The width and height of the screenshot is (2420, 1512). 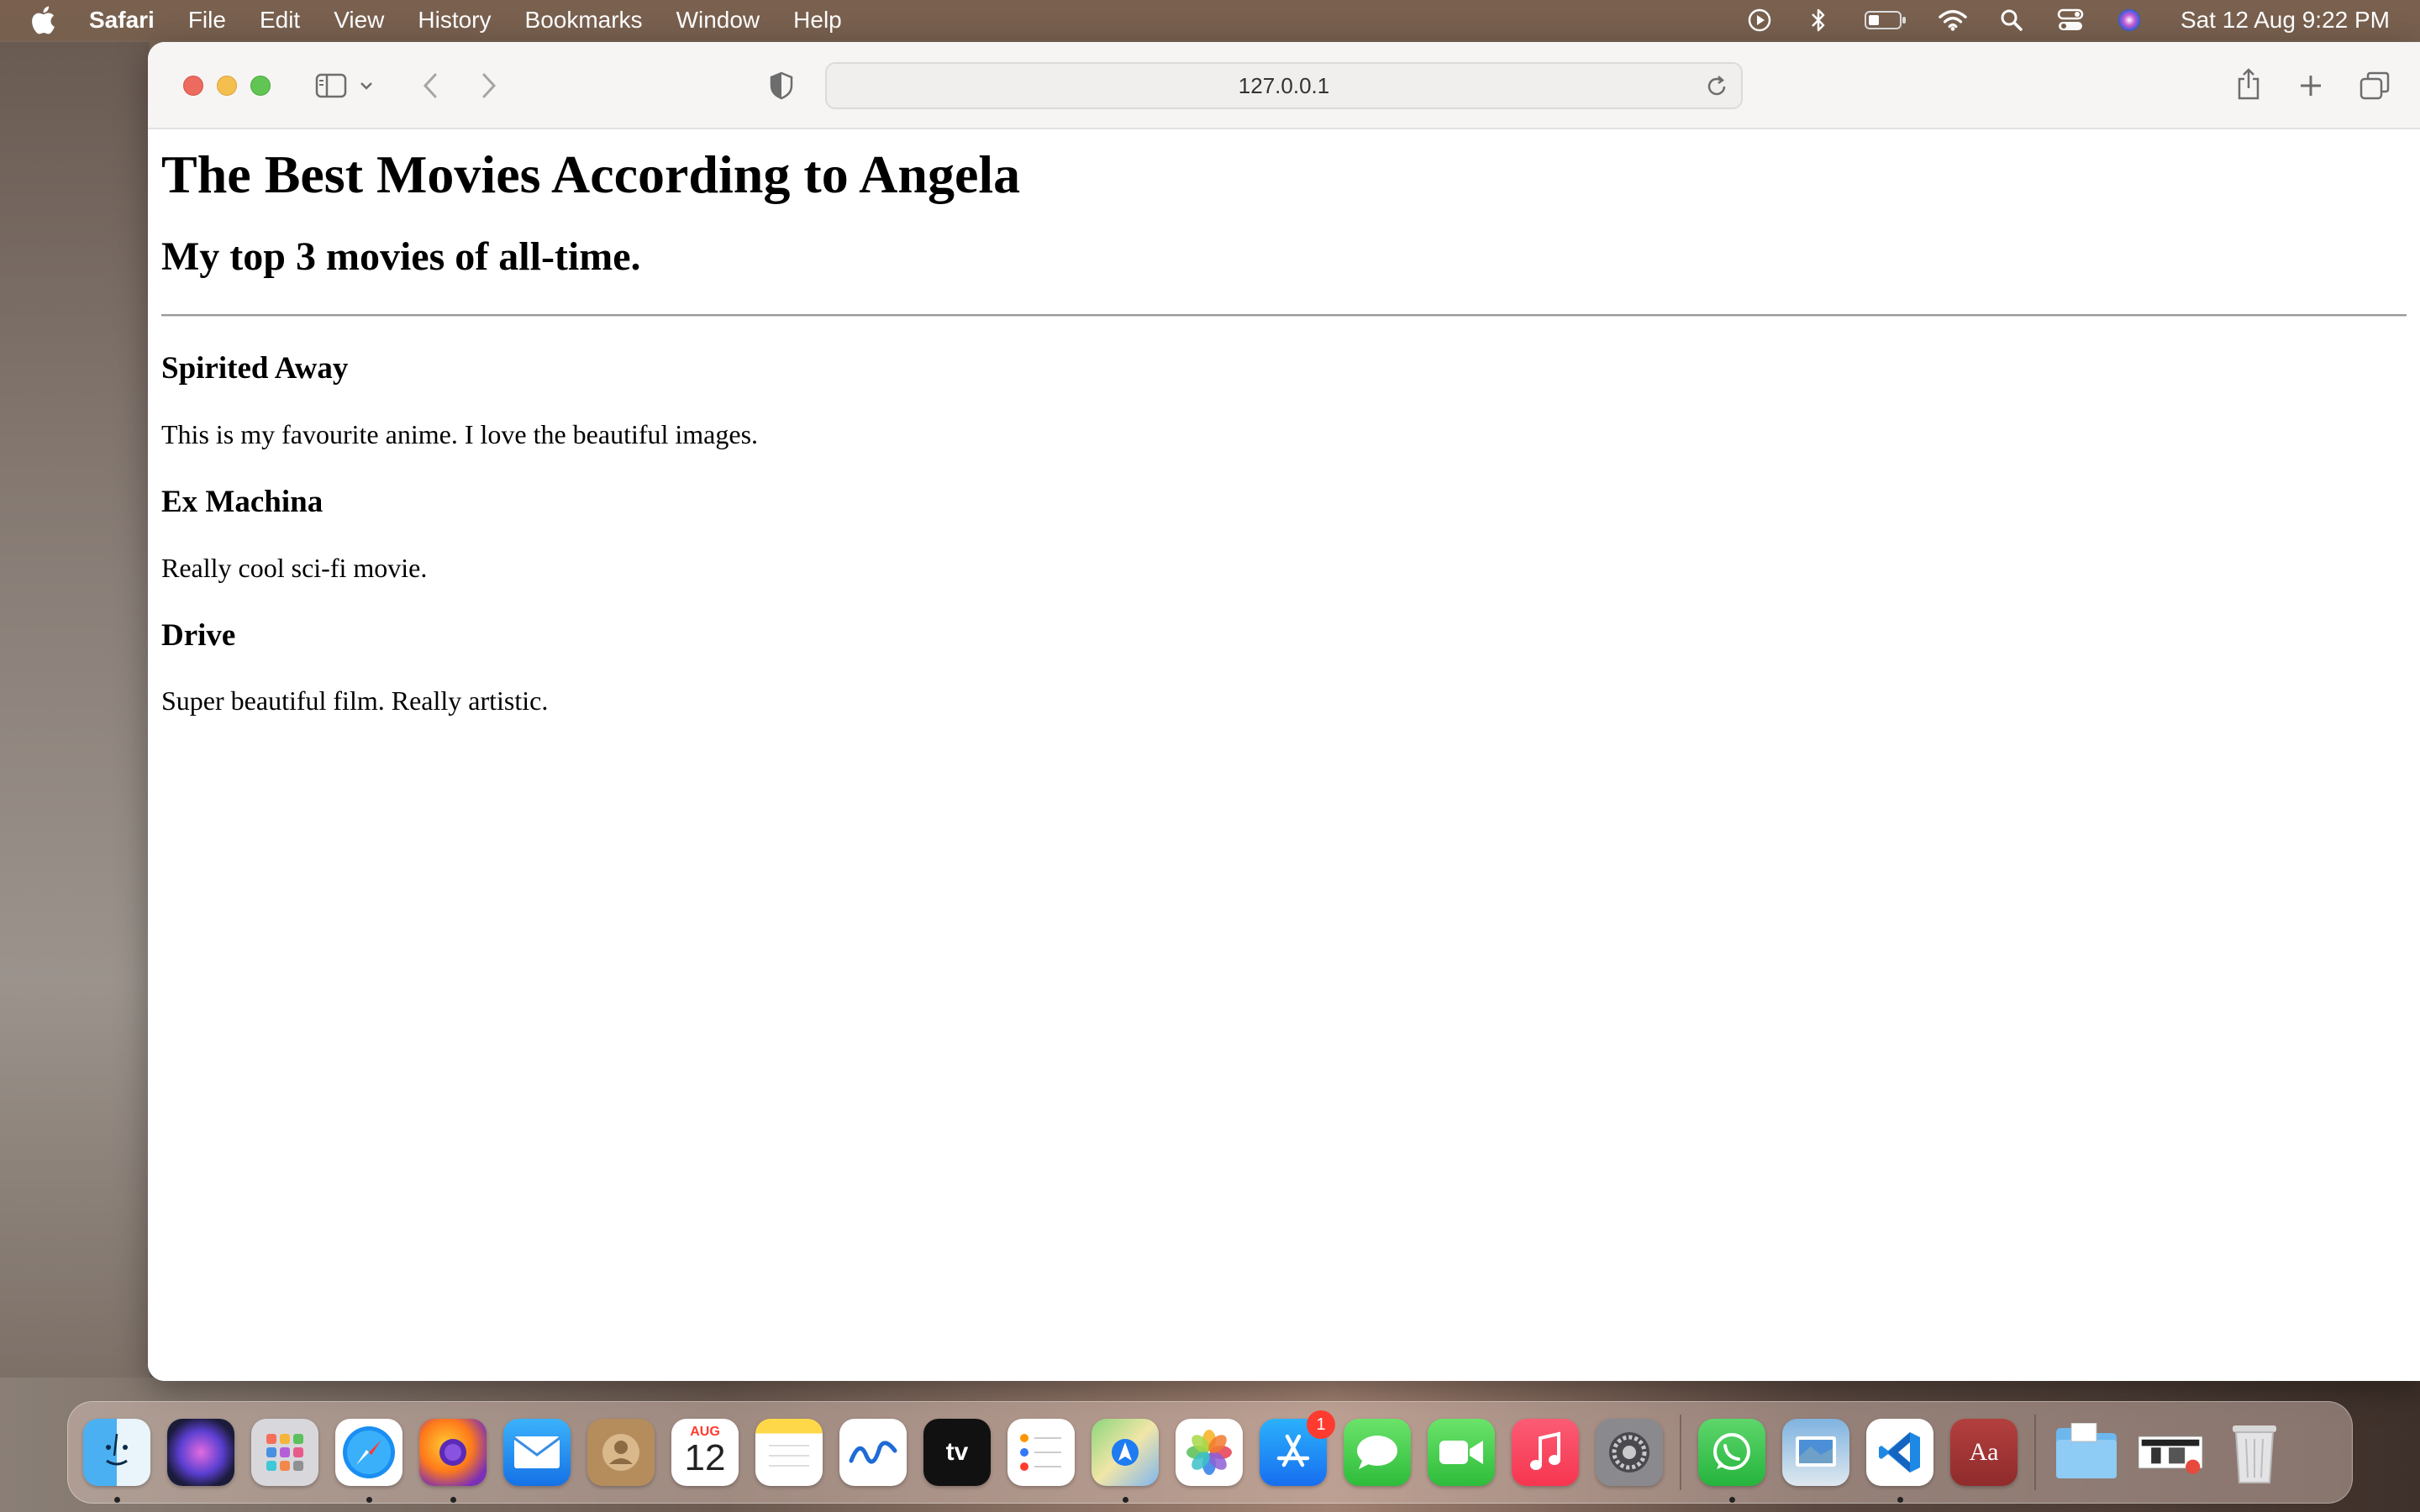 I want to click on firefox-icon, so click(x=453, y=1461).